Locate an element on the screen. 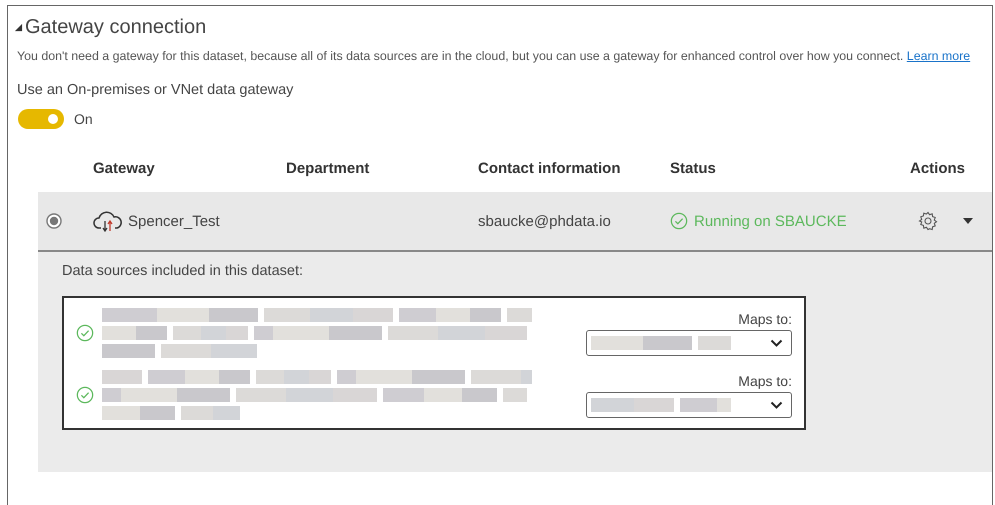 Image resolution: width=995 pixels, height=505 pixels. gateway-name: Spencer_Test is located at coordinates (174, 221).